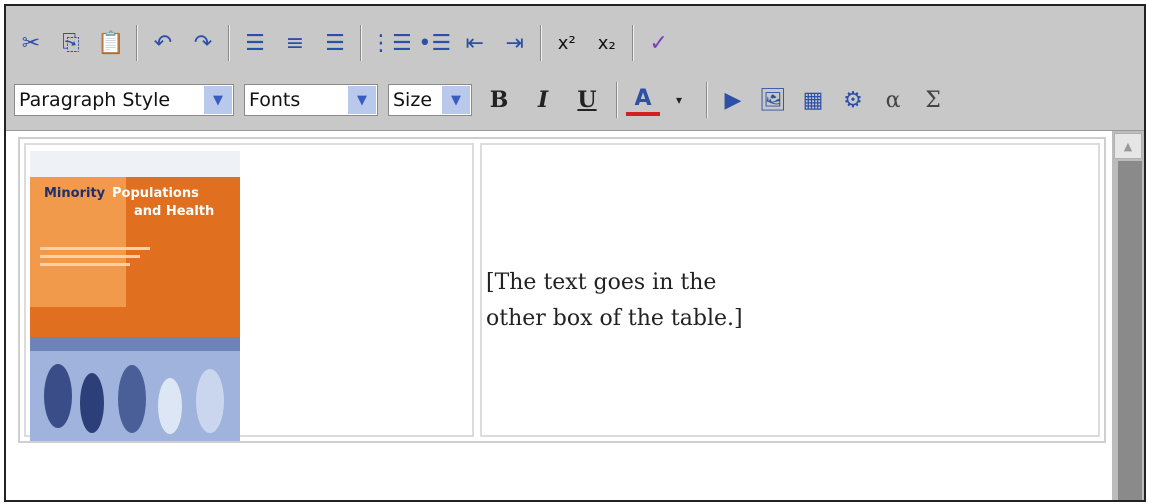 Image resolution: width=1149 pixels, height=504 pixels. I want to click on redo-icon: ↷, so click(203, 43).